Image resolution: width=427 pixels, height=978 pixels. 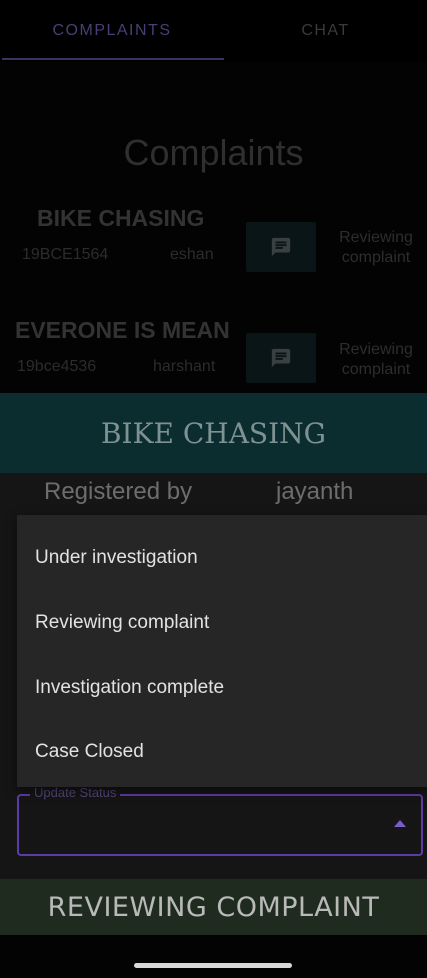 I want to click on registered-by-name: jayanth, so click(x=315, y=491).